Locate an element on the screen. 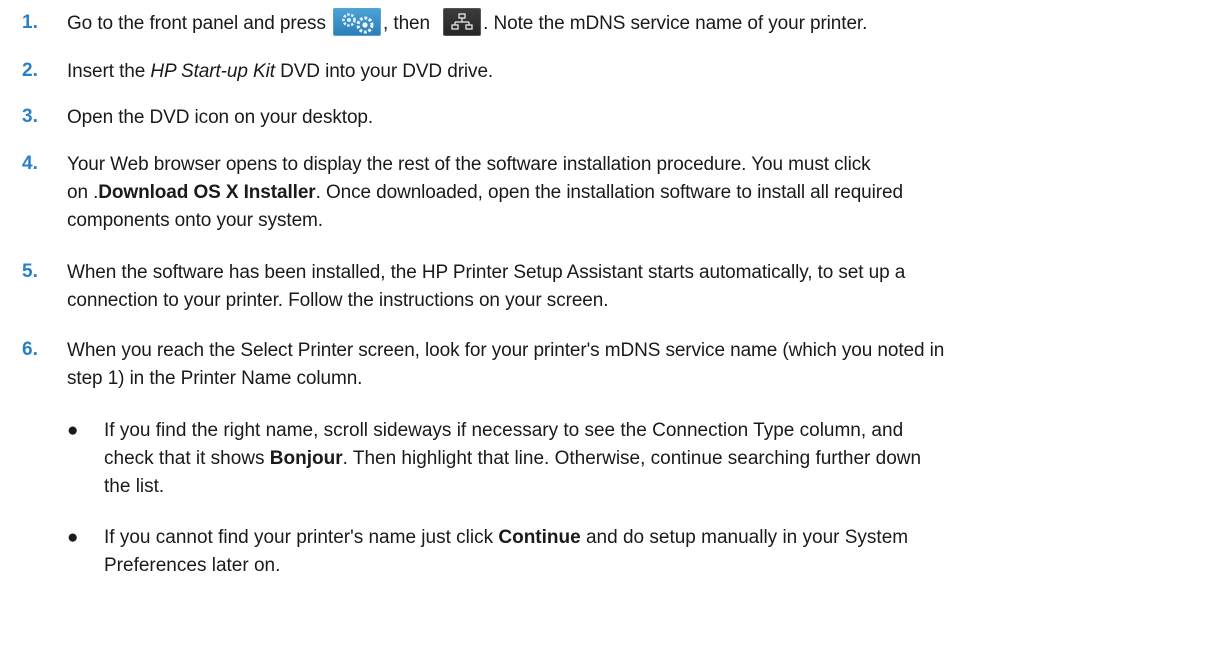 Image resolution: width=1219 pixels, height=667 pixels. step-text-part: , then is located at coordinates (406, 23).